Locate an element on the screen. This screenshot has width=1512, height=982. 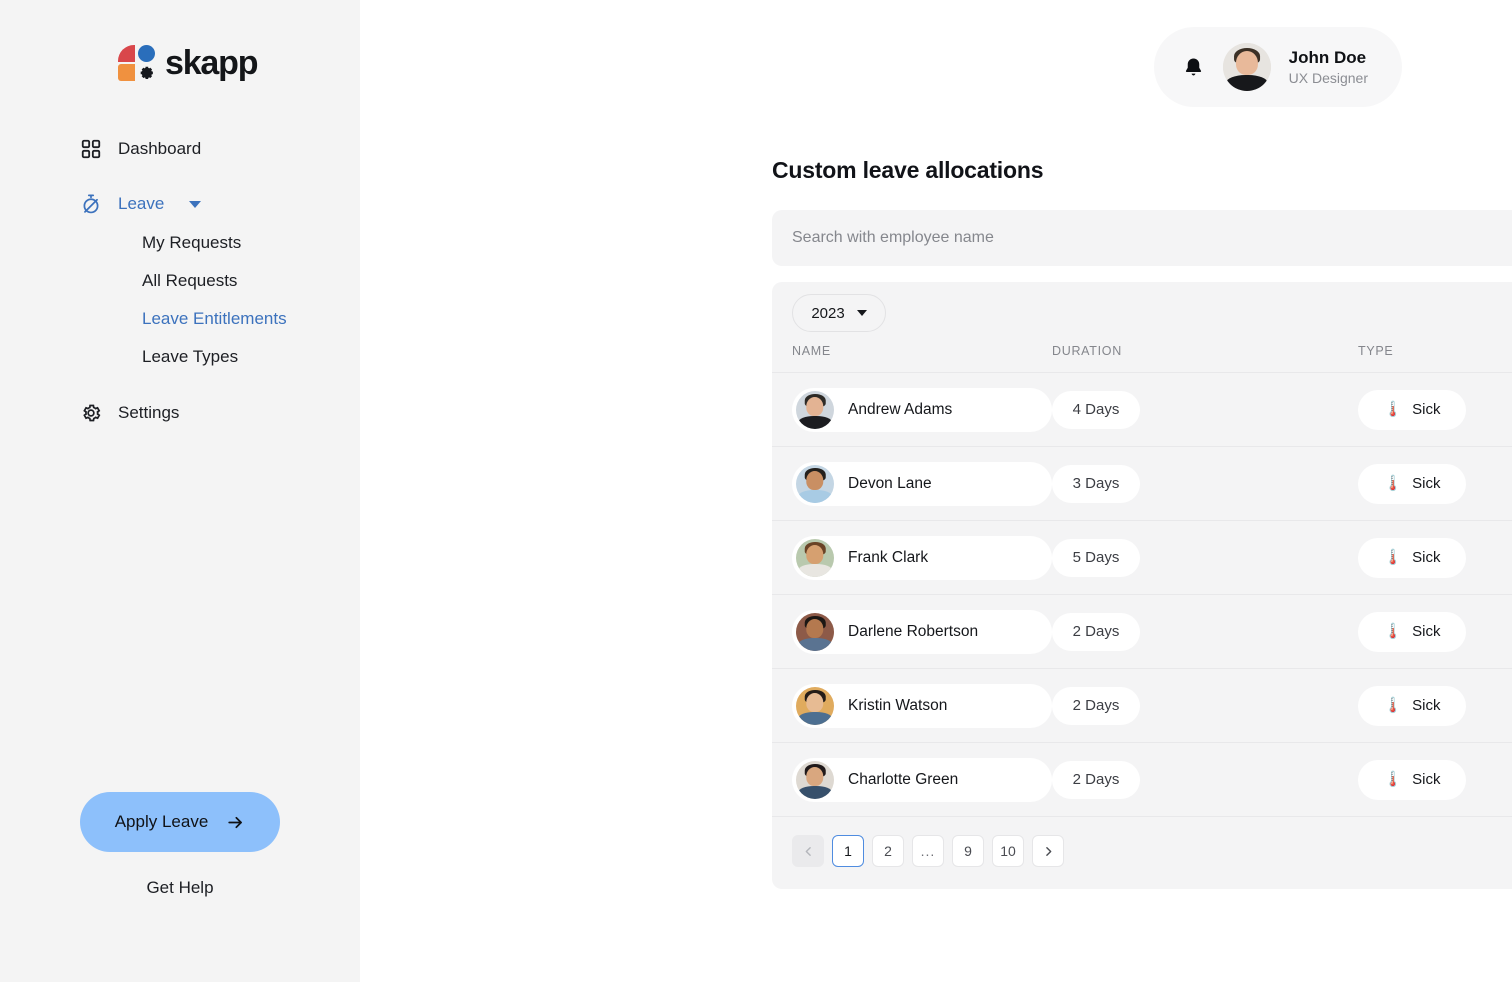
chevron-left-icon is located at coordinates (808, 851).